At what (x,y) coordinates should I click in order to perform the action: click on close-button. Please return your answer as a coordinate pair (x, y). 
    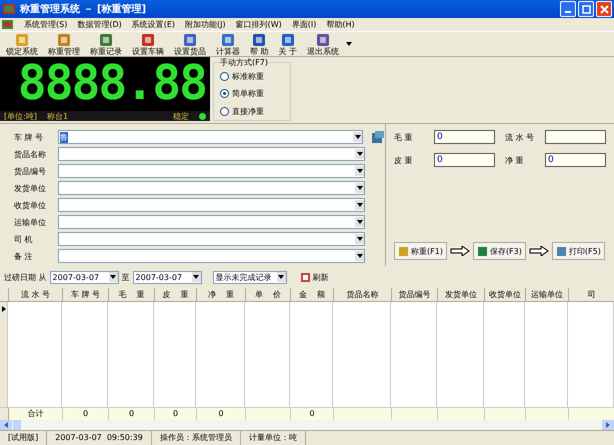
    Looking at the image, I should click on (604, 9).